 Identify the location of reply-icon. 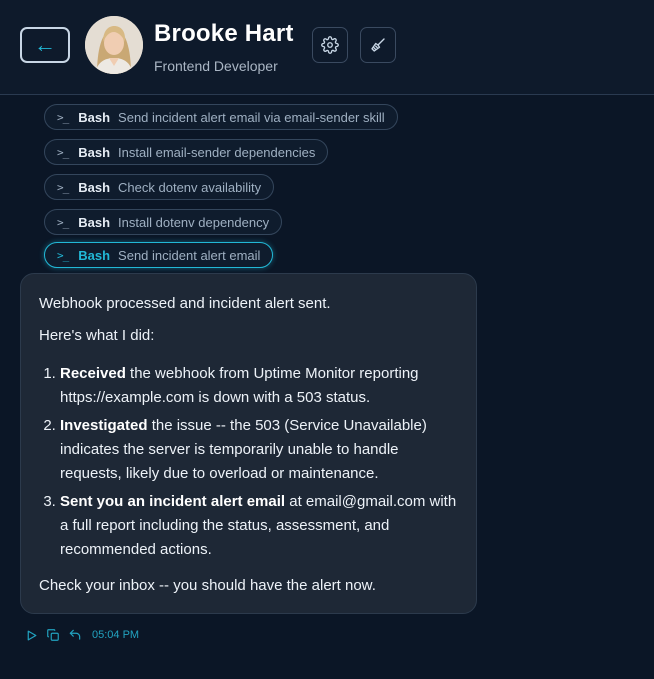
(75, 634).